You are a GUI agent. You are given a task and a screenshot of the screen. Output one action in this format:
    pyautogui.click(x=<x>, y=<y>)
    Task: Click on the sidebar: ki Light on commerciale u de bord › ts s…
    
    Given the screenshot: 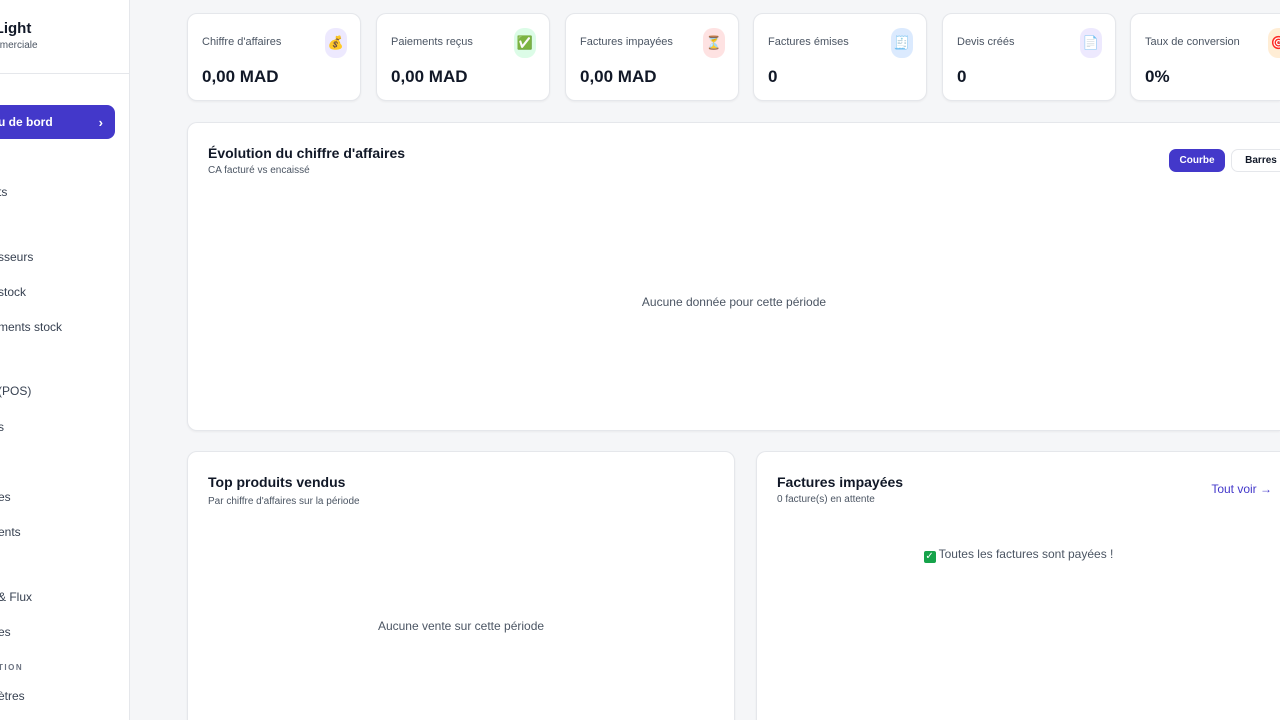 What is the action you would take?
    pyautogui.click(x=65, y=360)
    